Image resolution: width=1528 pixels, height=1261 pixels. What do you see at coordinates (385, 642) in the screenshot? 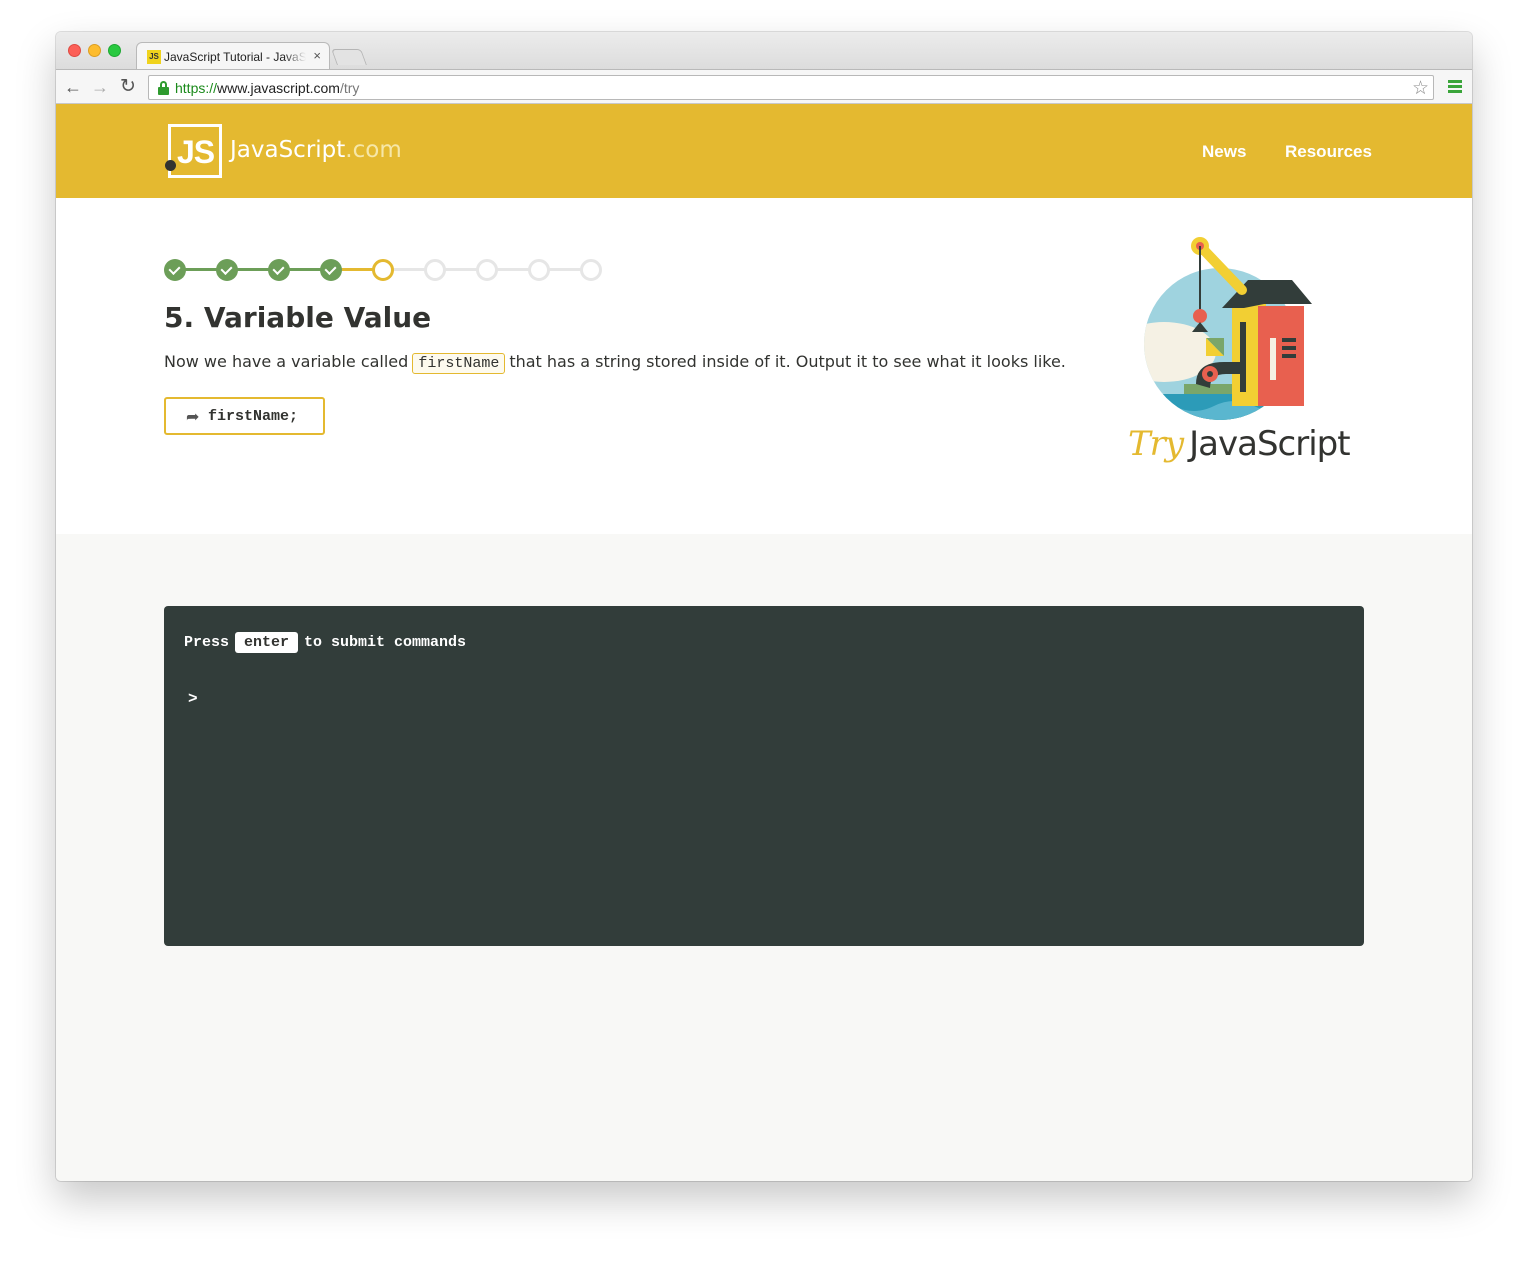
I see `hint-submit: to submit commands` at bounding box center [385, 642].